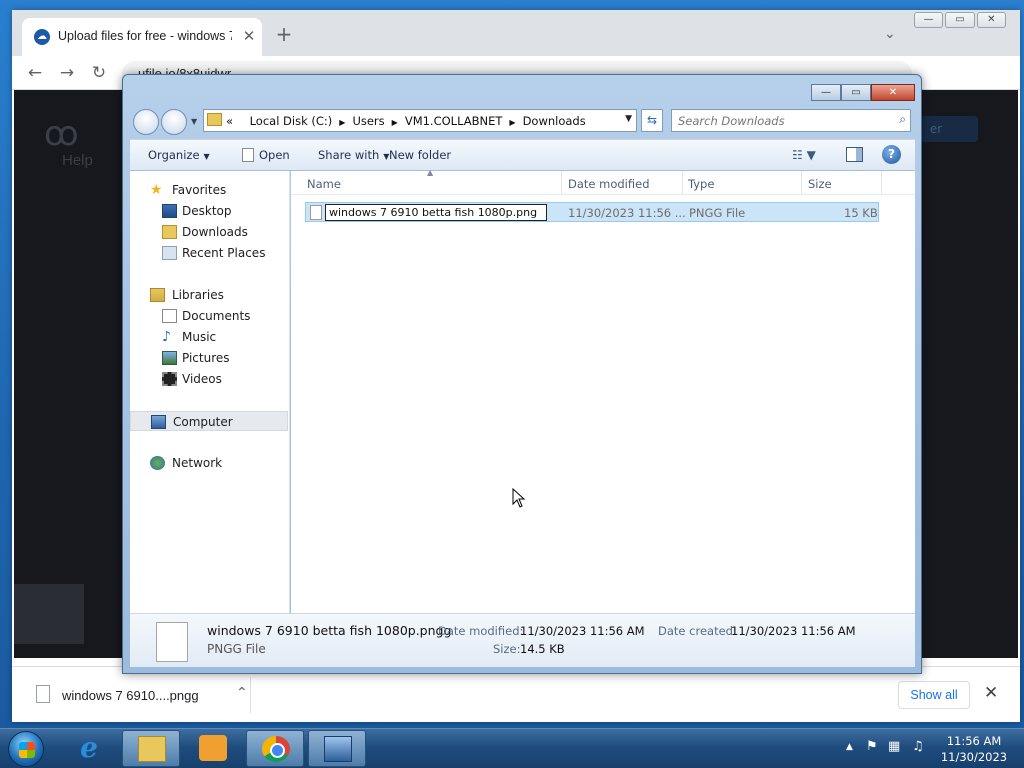  I want to click on share-with-button: Share with ▼, so click(353, 155).